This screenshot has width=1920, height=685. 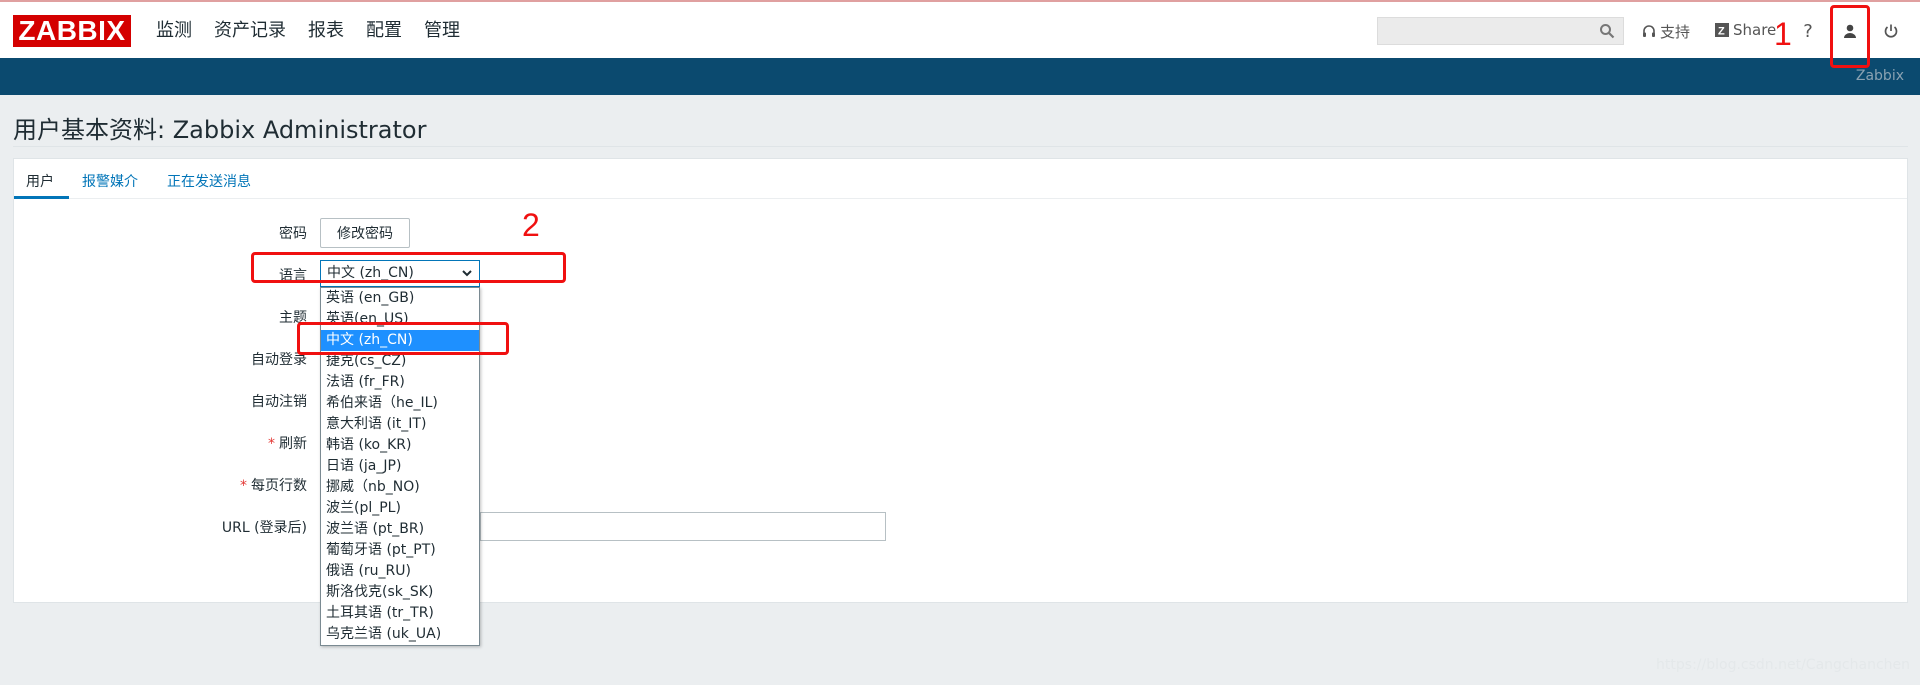 I want to click on rows-per-page-label-text: 每页行数, so click(x=279, y=486).